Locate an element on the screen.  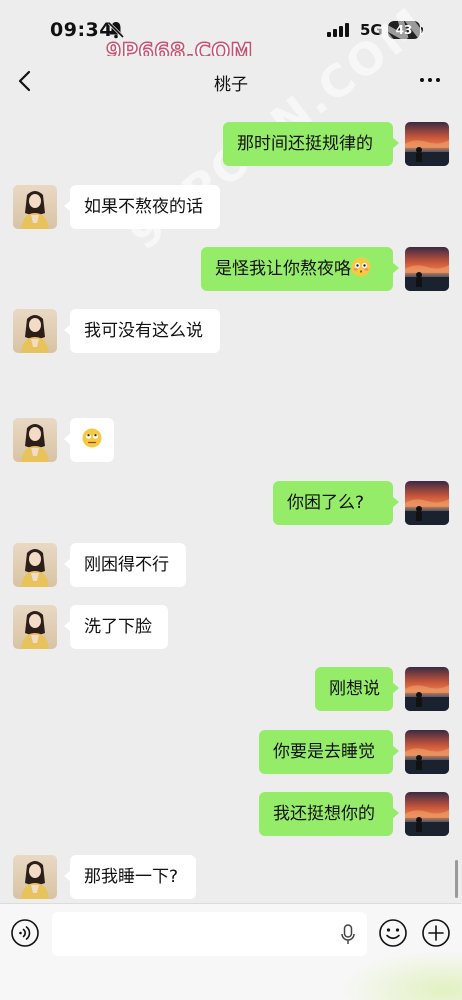
message-row: 那时间还挺规律的 is located at coordinates (231, 144).